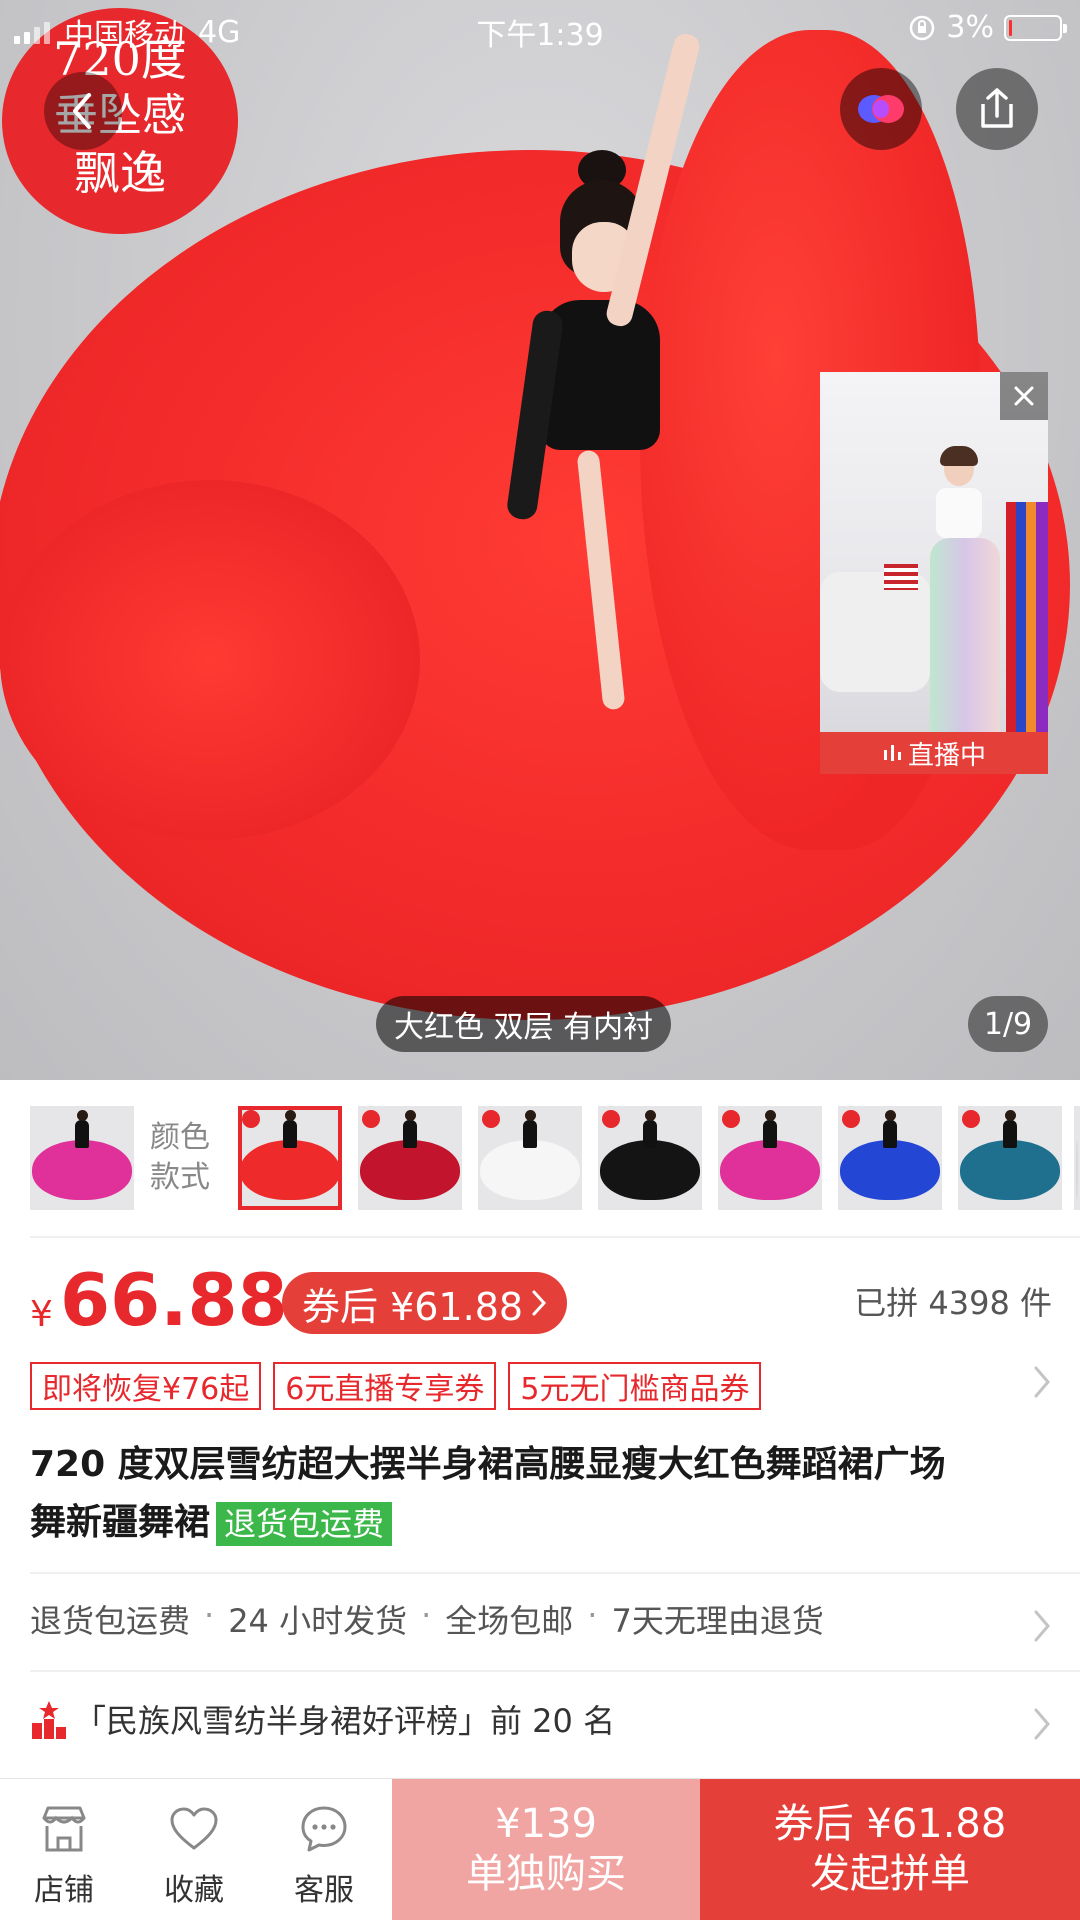 This screenshot has width=1080, height=1920. What do you see at coordinates (324, 1854) in the screenshot?
I see `customer-service-button: 客服` at bounding box center [324, 1854].